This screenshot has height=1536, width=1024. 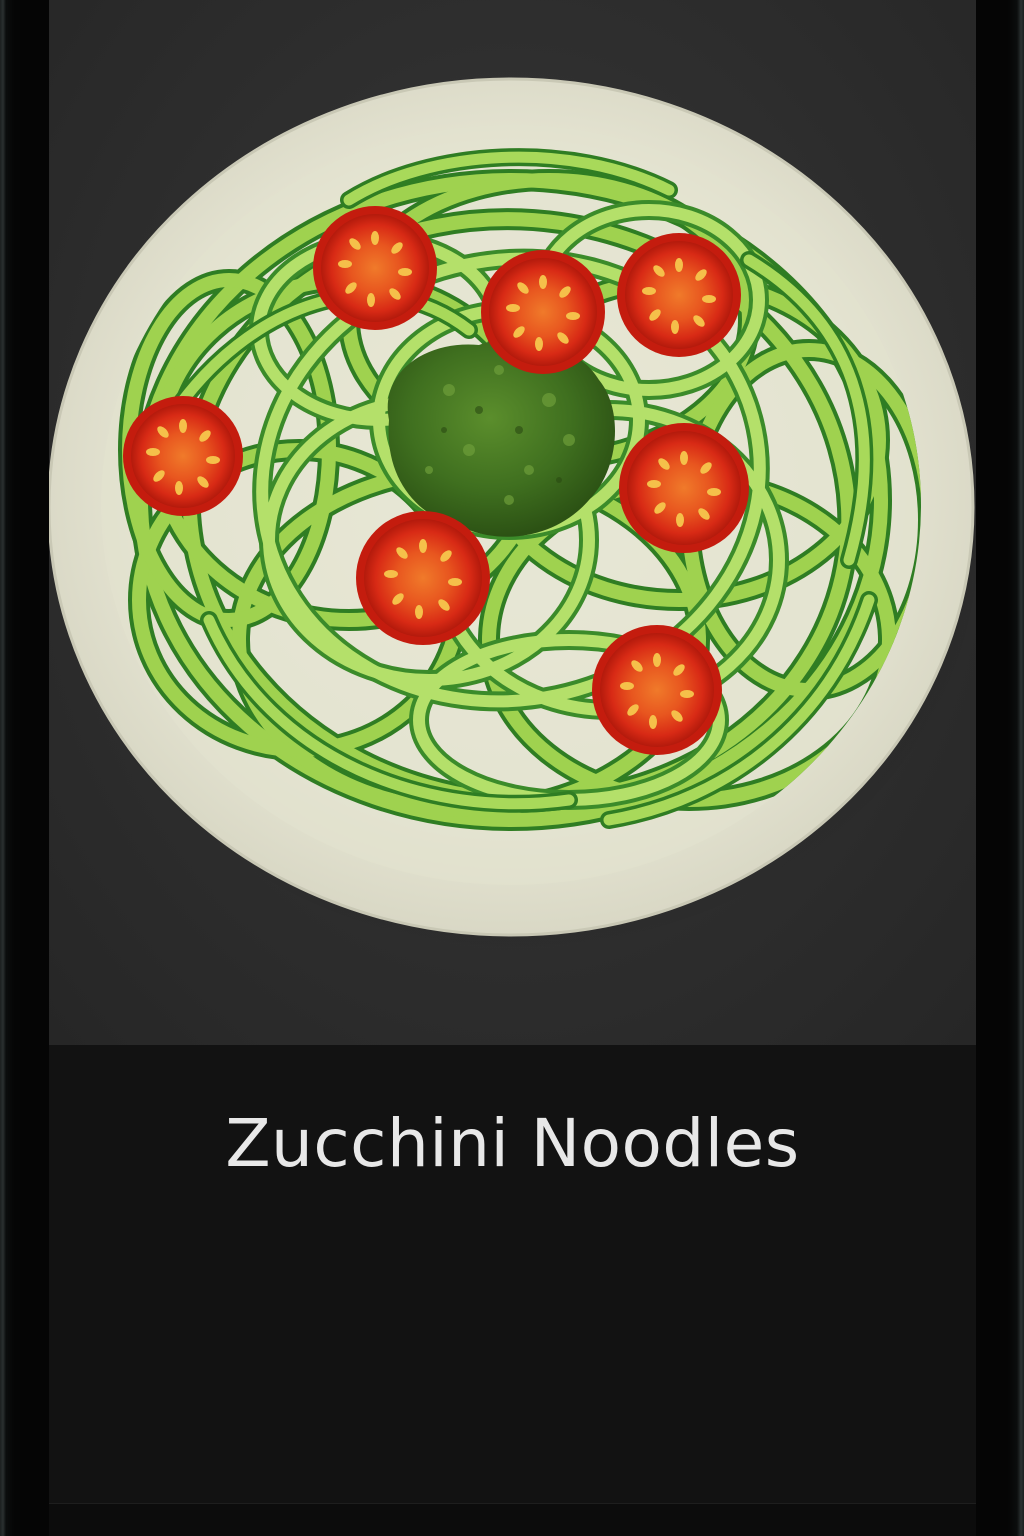 I want to click on device-bezel-right, so click(x=1000, y=768).